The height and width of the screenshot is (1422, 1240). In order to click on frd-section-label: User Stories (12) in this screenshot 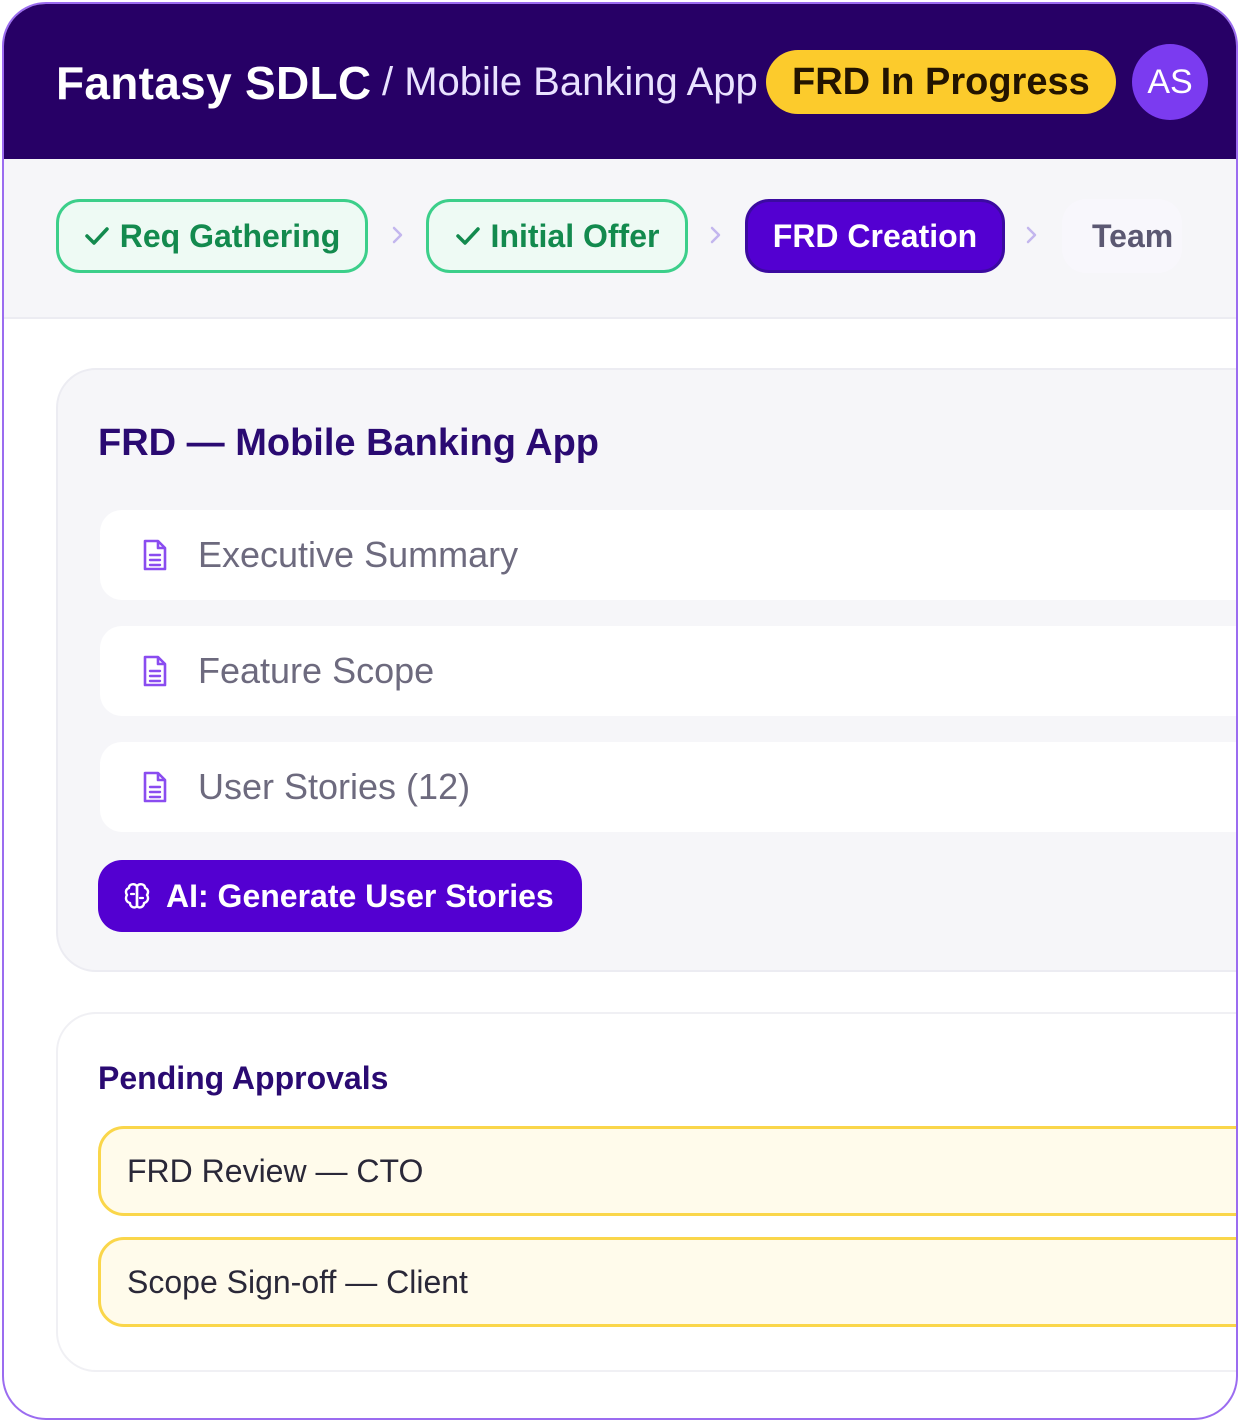, I will do `click(334, 786)`.